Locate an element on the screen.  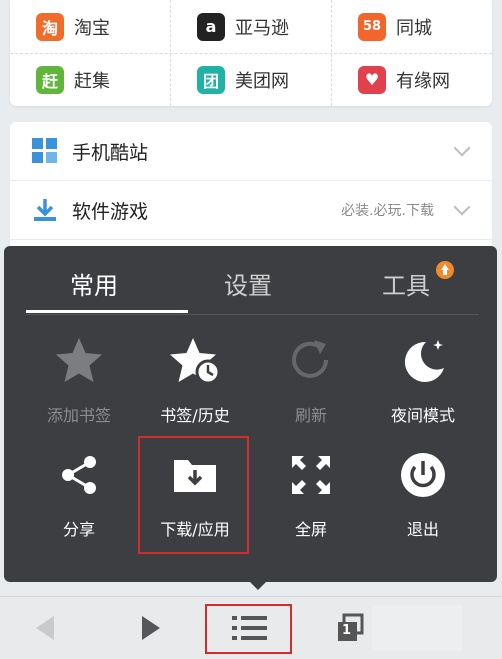
menu-item-bookmarks-history: 书签/历史 is located at coordinates (195, 389).